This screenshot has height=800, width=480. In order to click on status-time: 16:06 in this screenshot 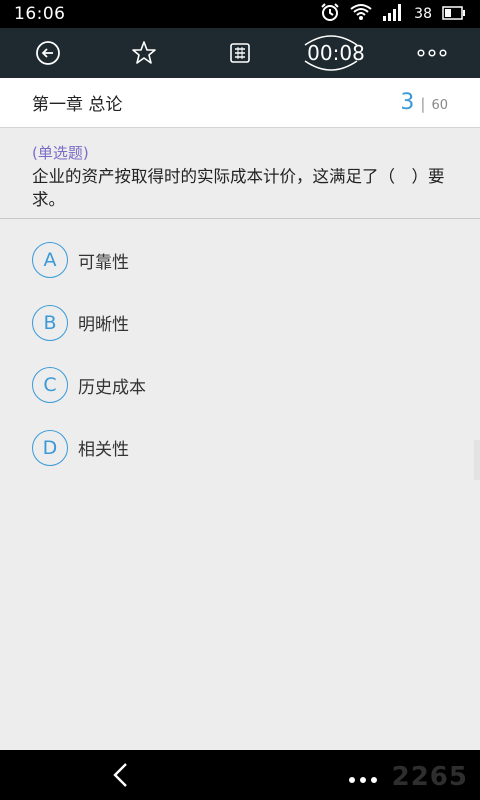, I will do `click(40, 14)`.